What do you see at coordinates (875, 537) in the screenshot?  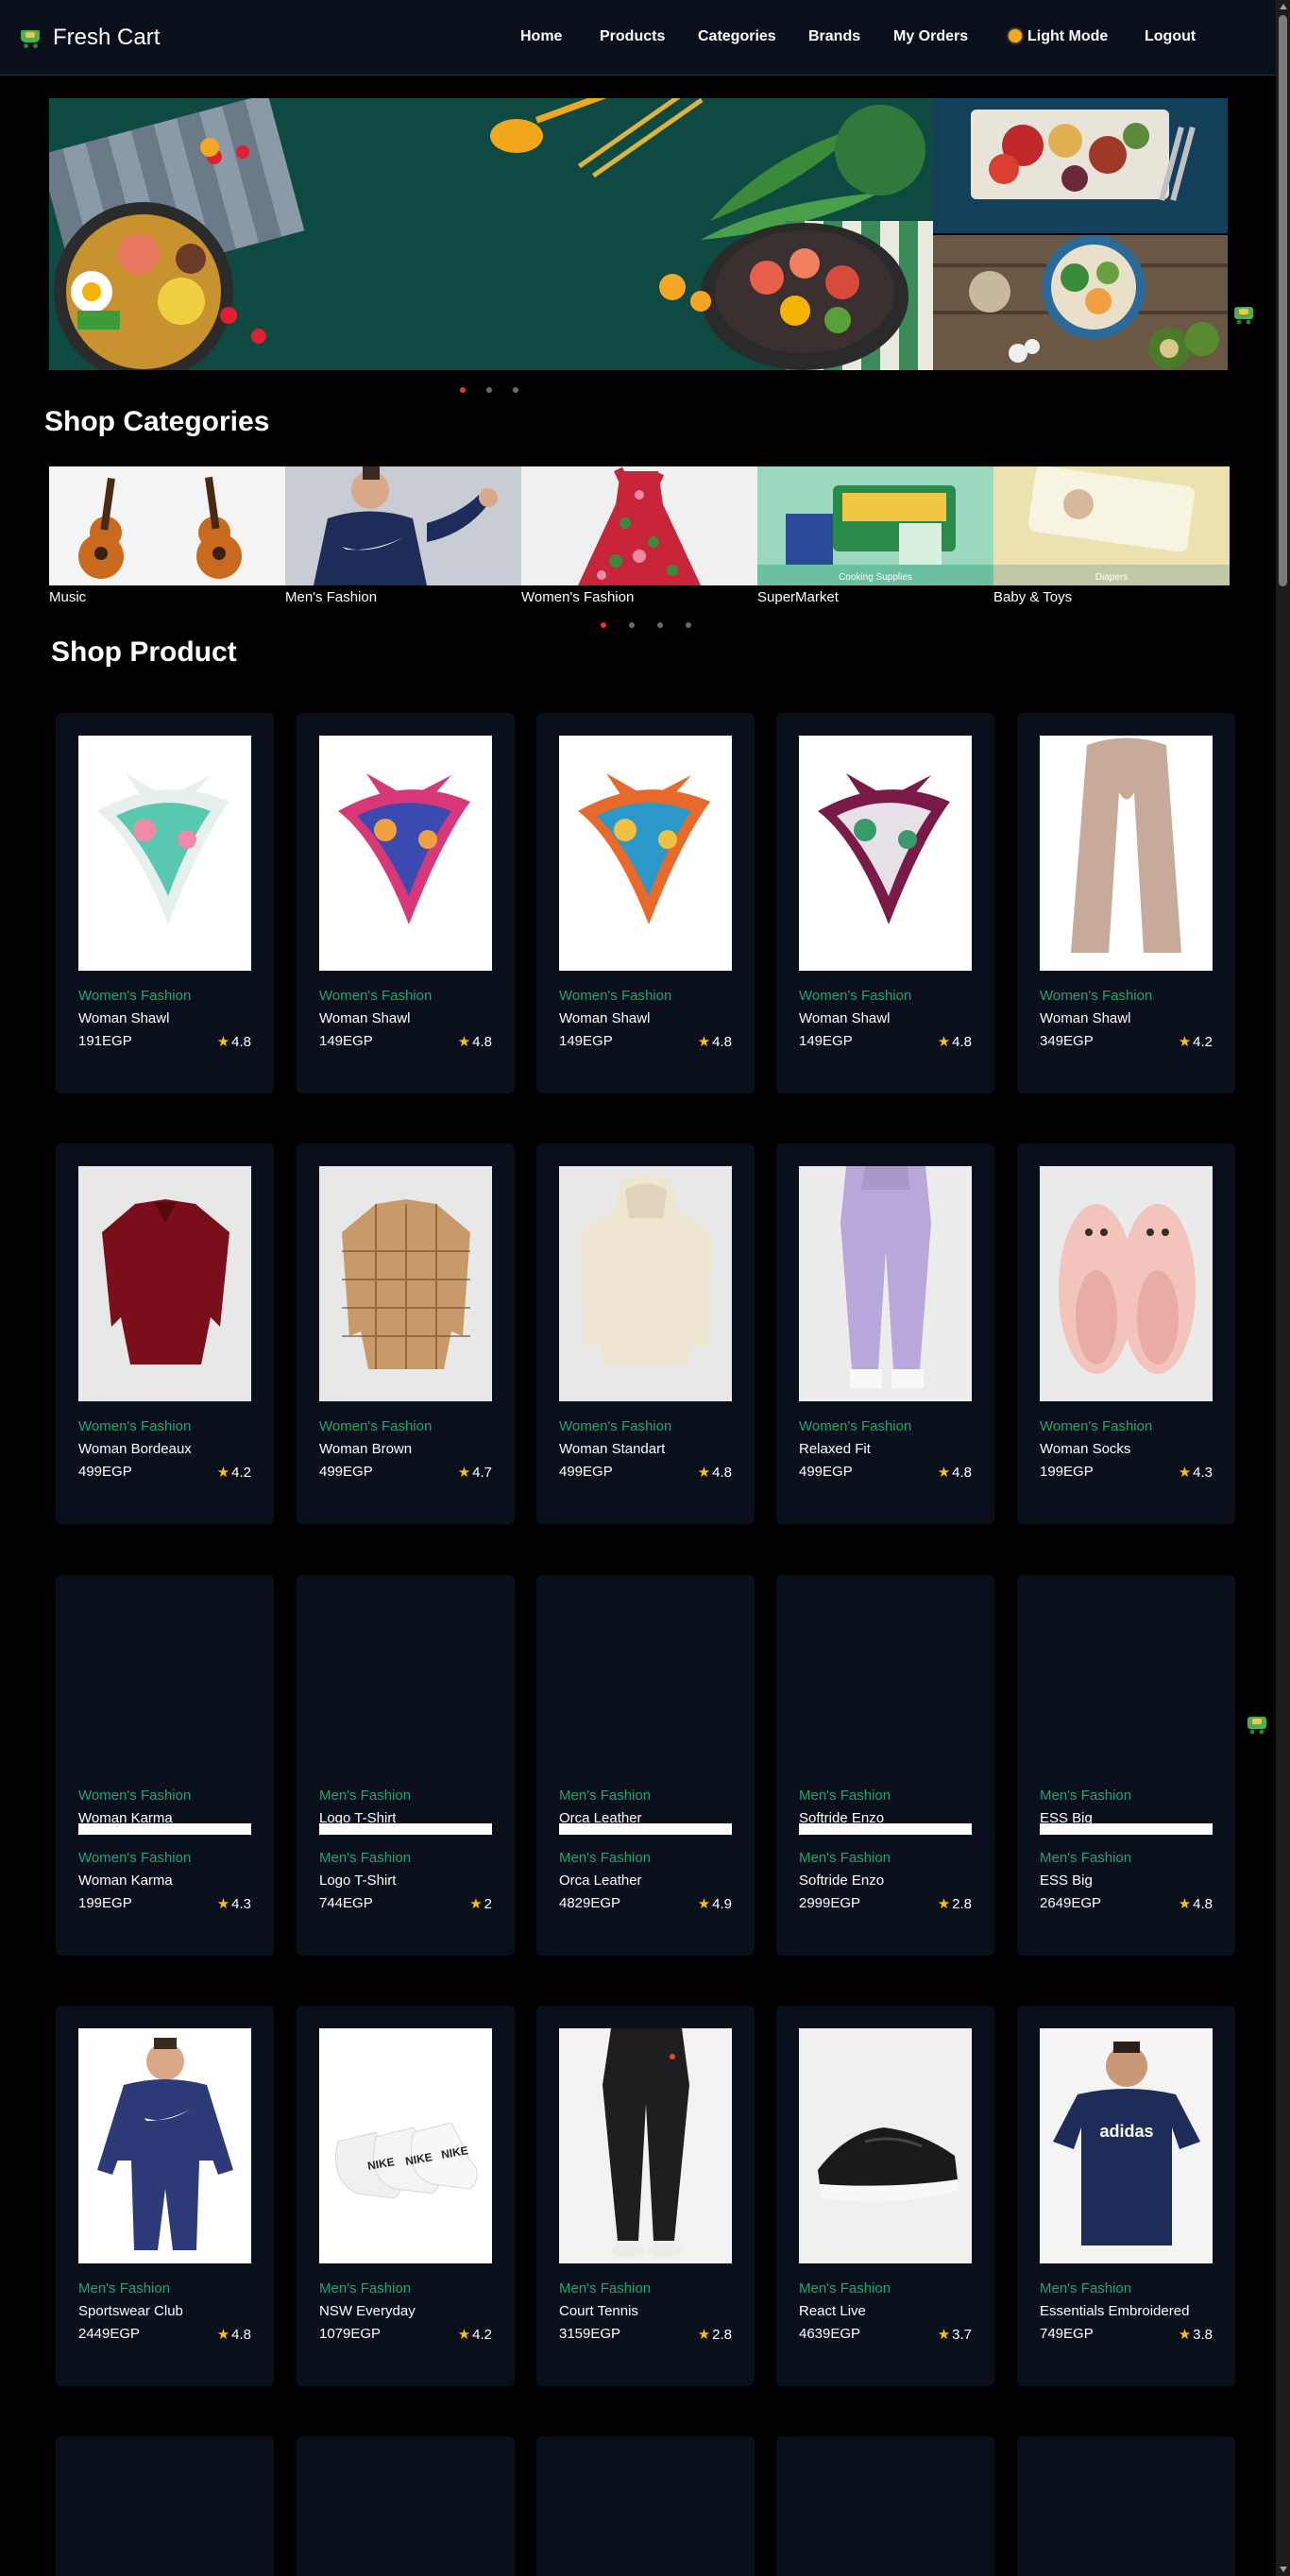 I see `category-card: Cooking Supplies SuperMarket` at bounding box center [875, 537].